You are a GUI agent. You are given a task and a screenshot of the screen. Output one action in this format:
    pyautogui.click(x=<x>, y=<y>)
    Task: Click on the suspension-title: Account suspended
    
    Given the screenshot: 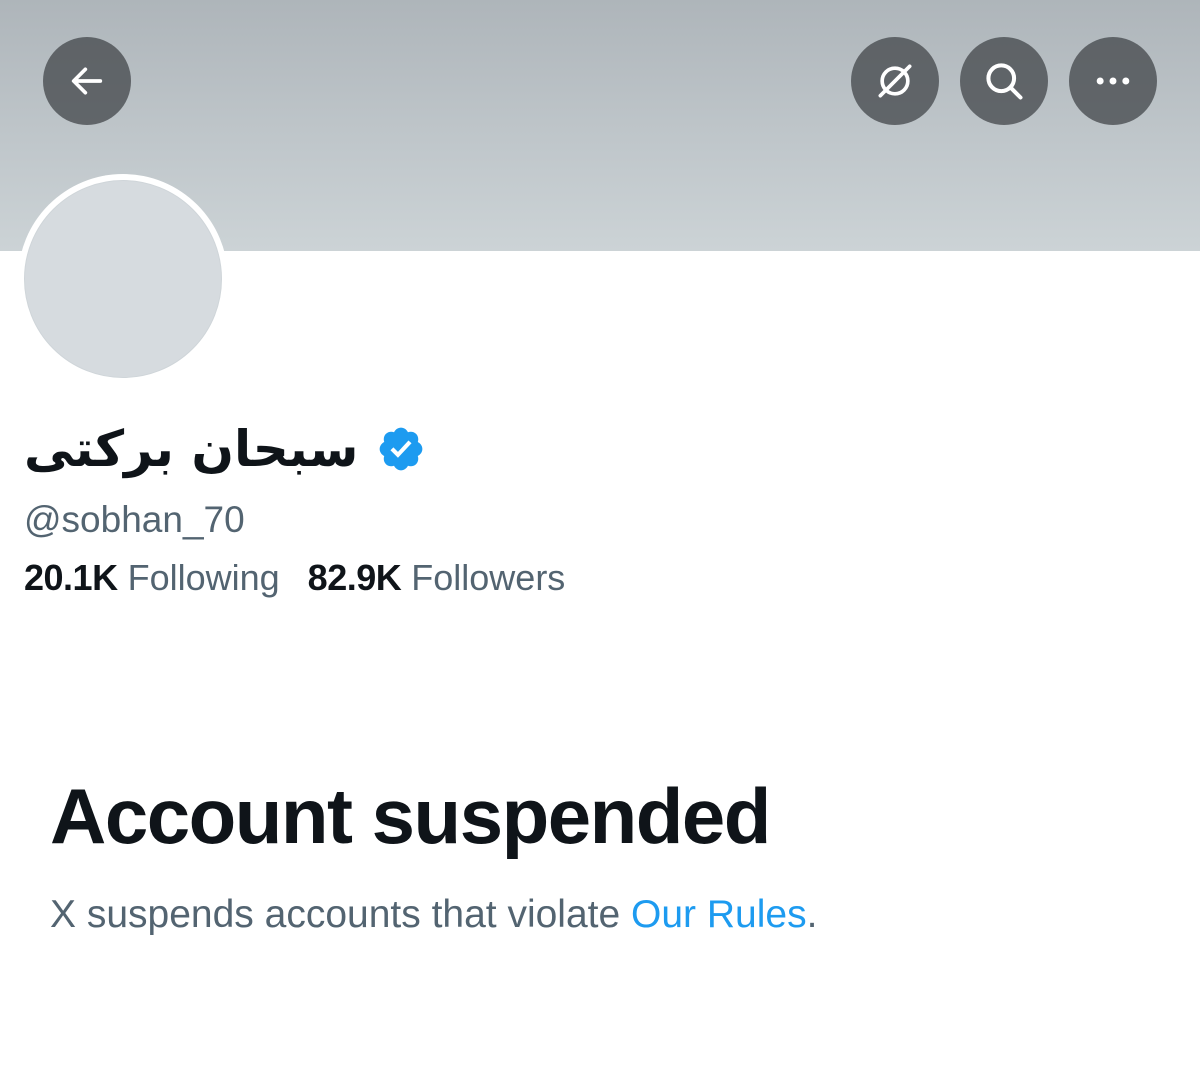 What is the action you would take?
    pyautogui.click(x=410, y=816)
    